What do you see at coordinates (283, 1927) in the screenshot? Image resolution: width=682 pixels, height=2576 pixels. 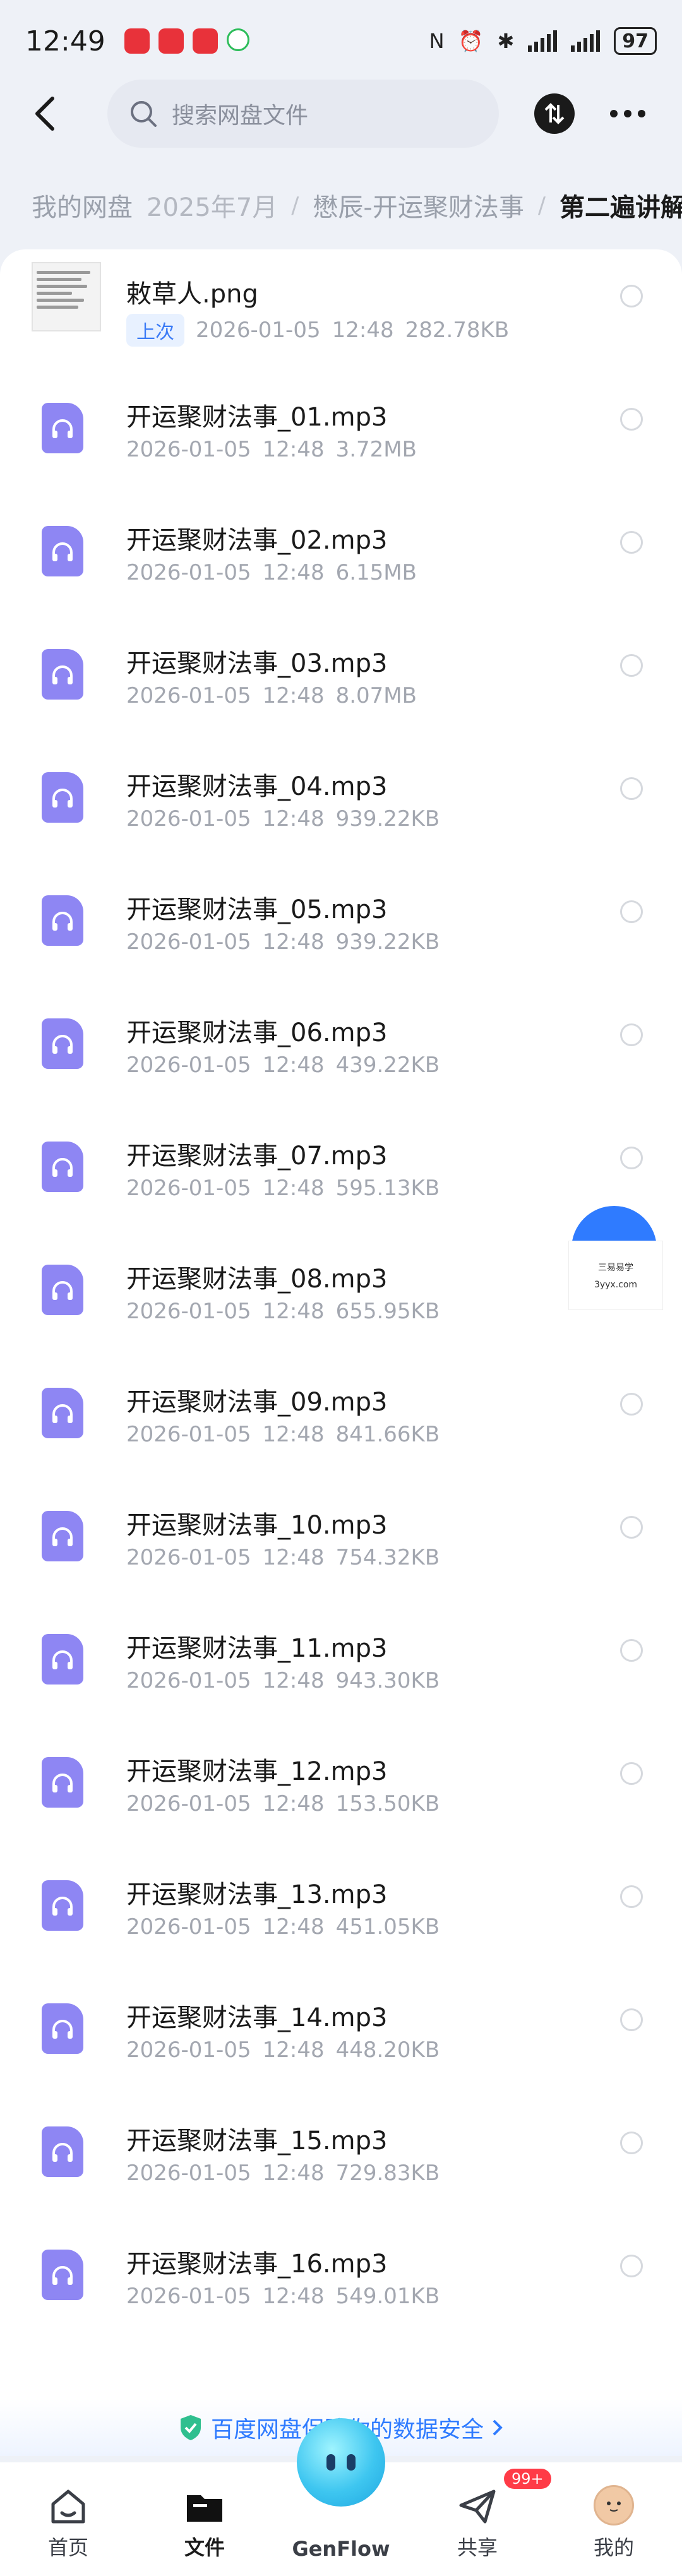 I see `file-meta: 2026-01-05 12:48 451.05KB` at bounding box center [283, 1927].